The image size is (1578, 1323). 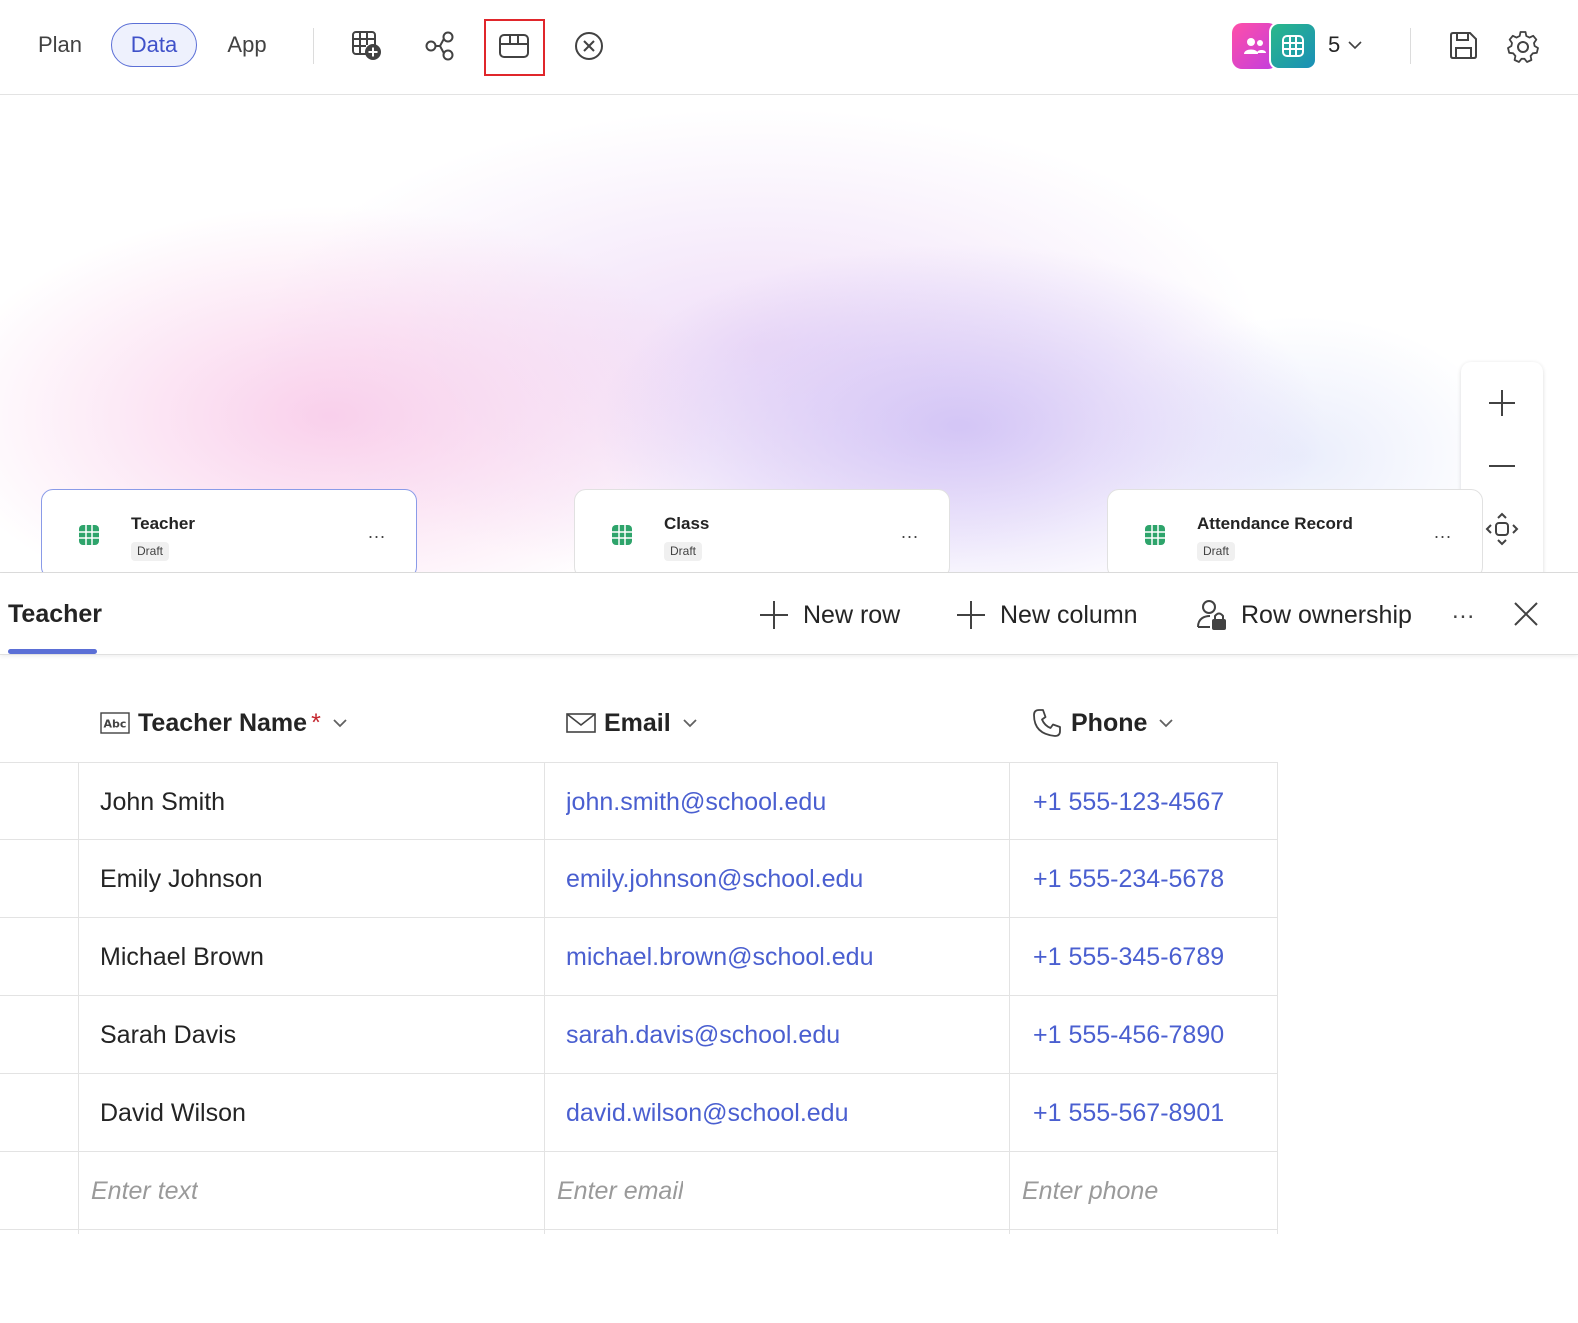 What do you see at coordinates (60, 45) in the screenshot?
I see `tab-plan: Plan` at bounding box center [60, 45].